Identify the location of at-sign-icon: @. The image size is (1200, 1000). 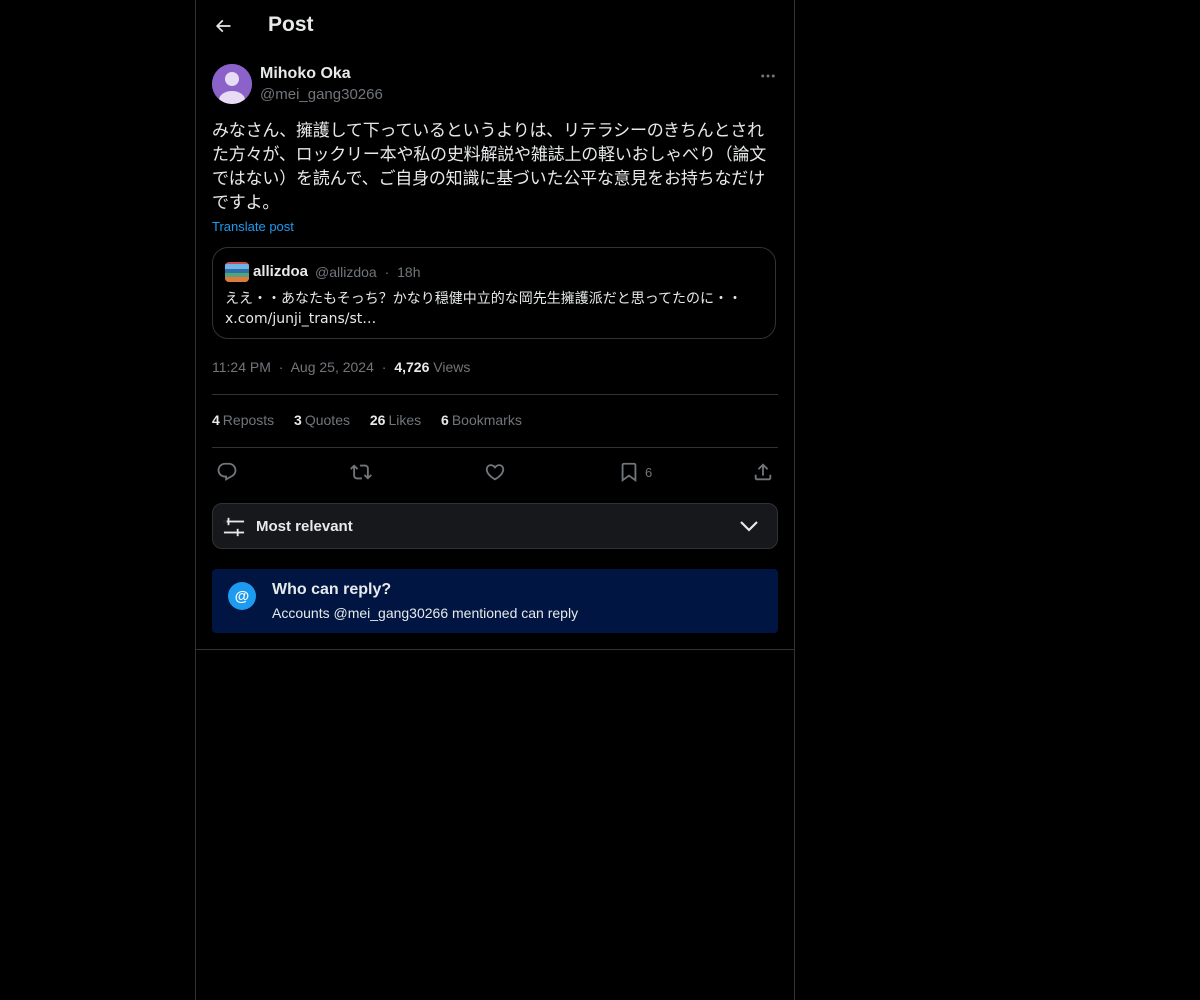
(242, 596).